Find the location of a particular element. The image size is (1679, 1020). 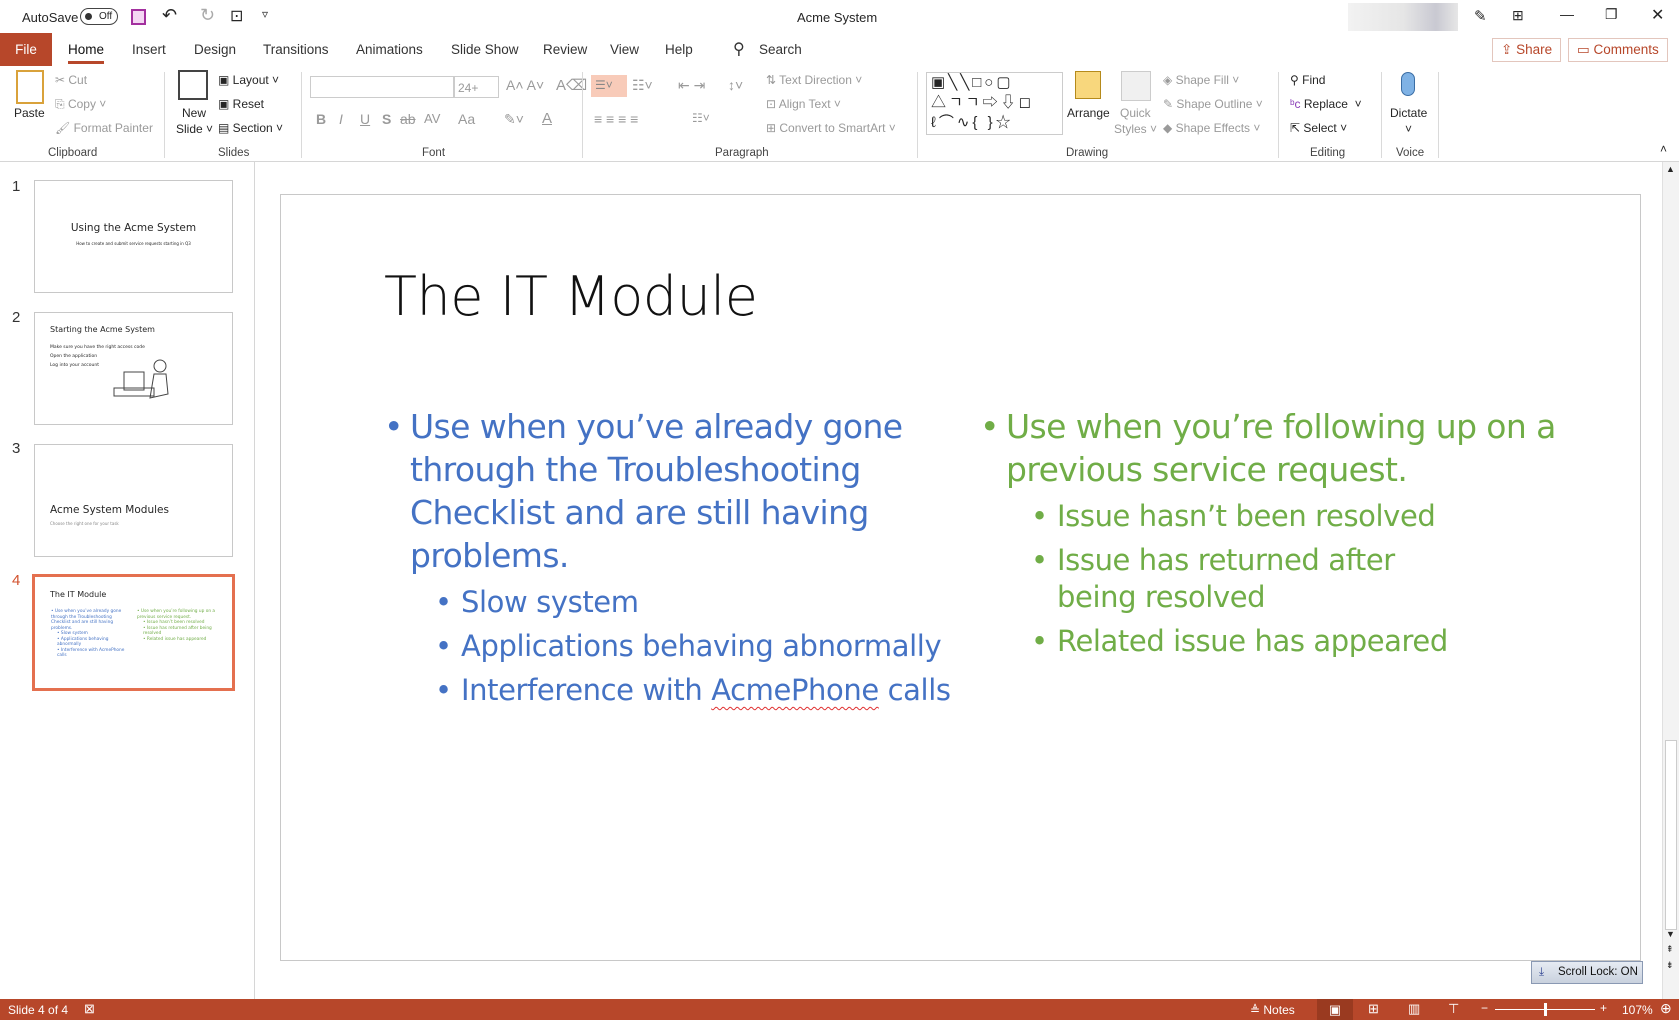

tab-animations: Animations is located at coordinates (389, 49).